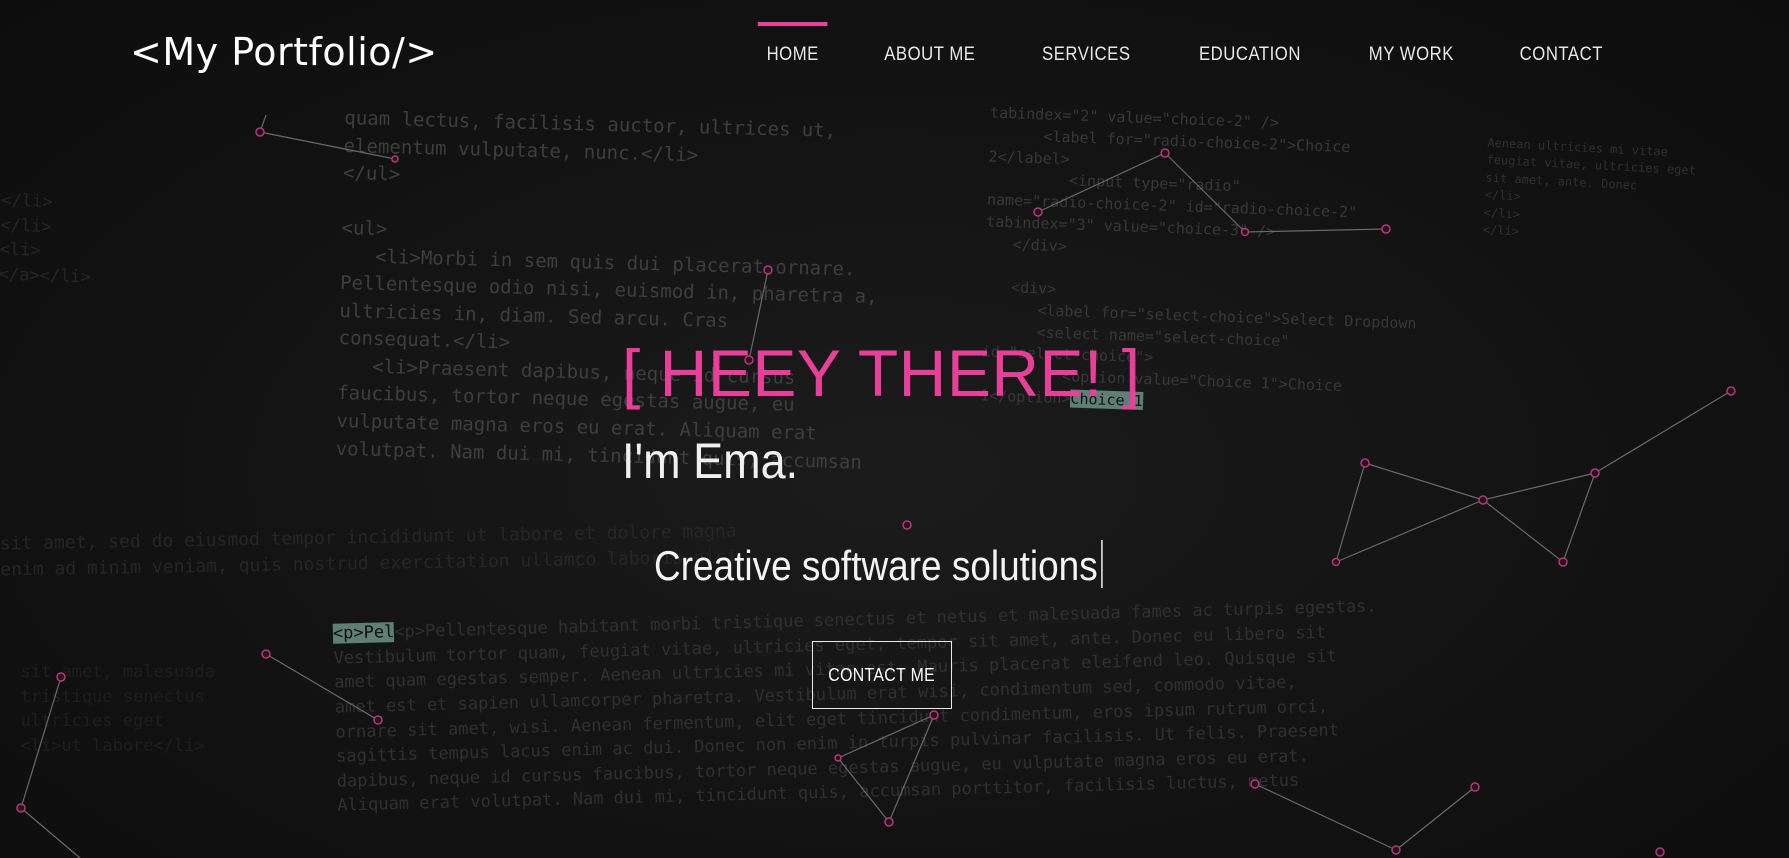 This screenshot has width=1789, height=858. Describe the element at coordinates (876, 565) in the screenshot. I see `hero-tagline-text: Creative software solutions` at that location.